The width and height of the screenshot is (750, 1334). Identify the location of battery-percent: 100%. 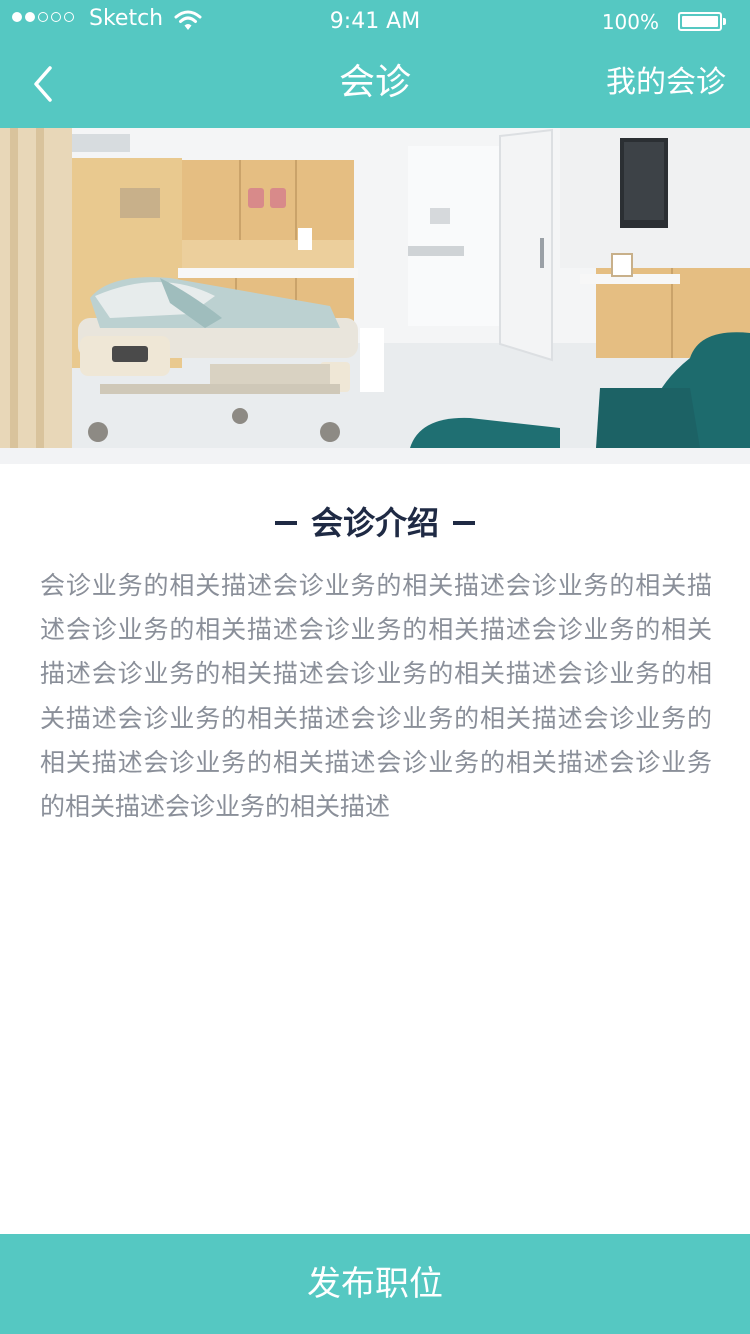
(630, 22).